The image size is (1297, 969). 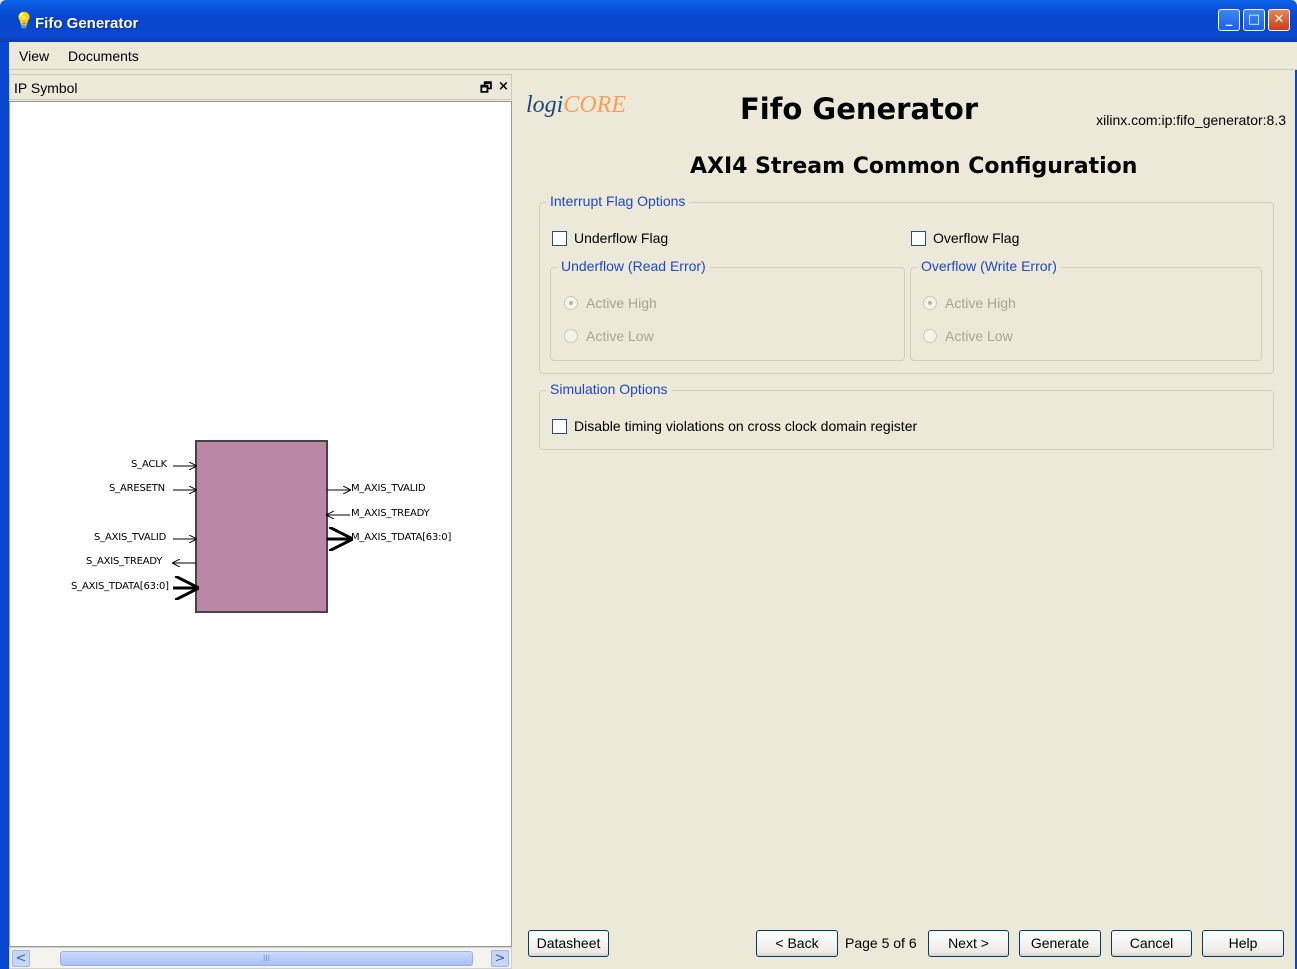 I want to click on underflow-flag-box, so click(x=559, y=238).